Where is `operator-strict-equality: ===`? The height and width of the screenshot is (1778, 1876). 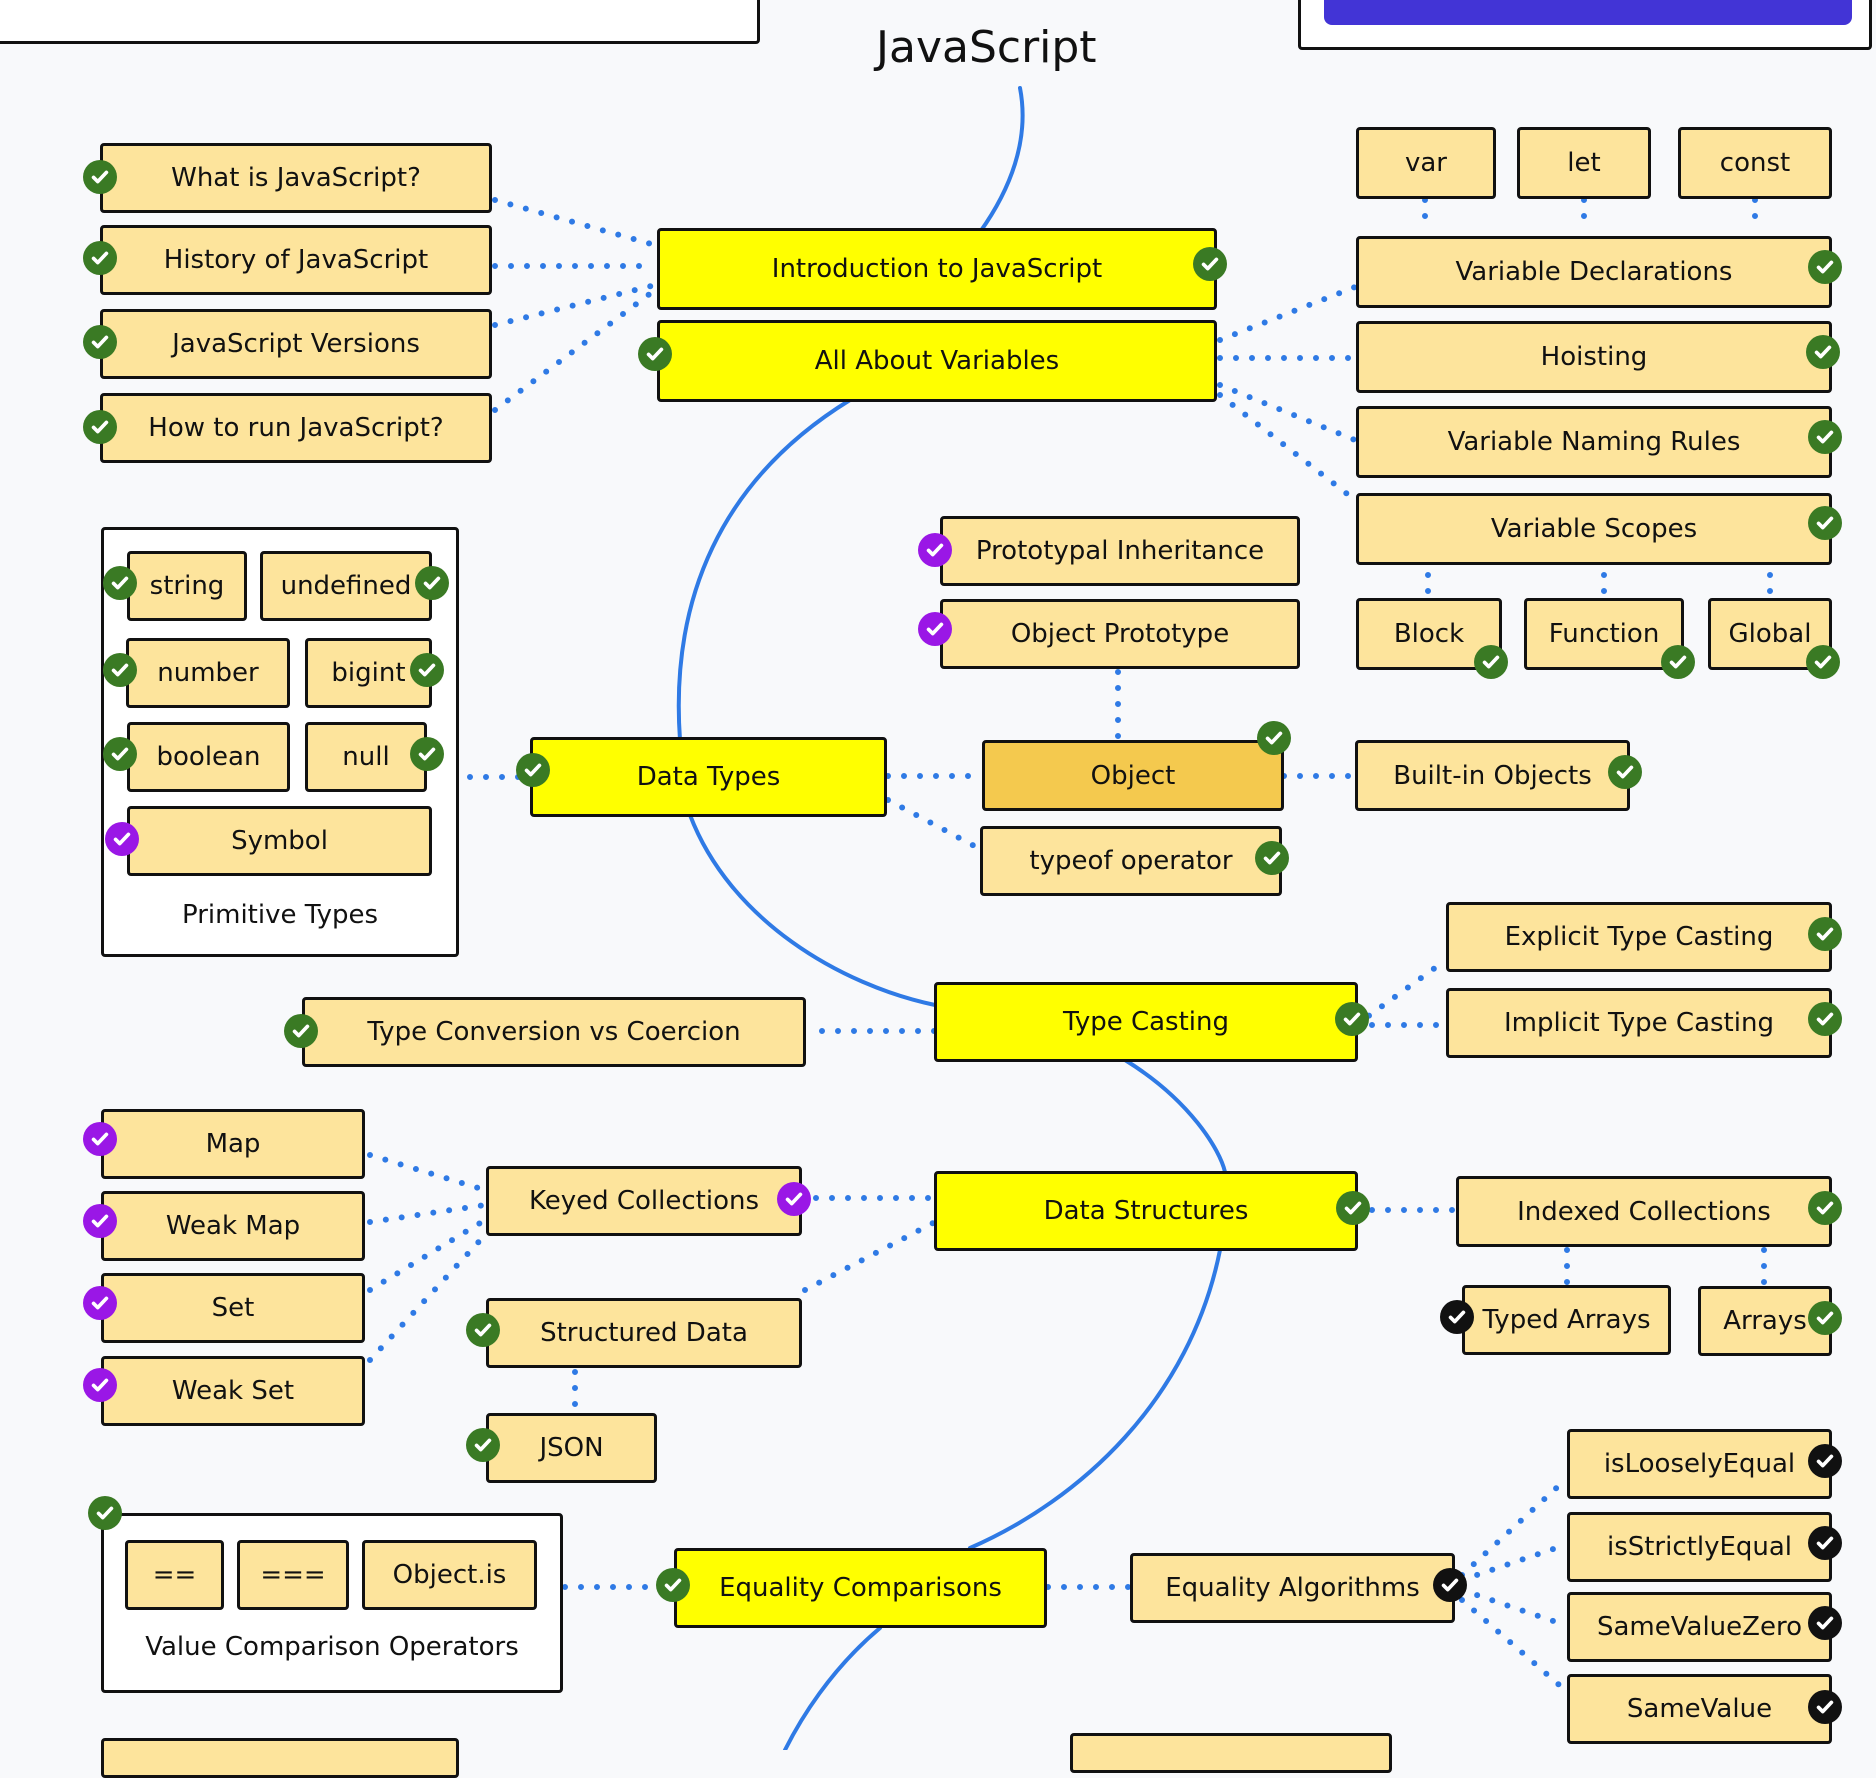
operator-strict-equality: === is located at coordinates (293, 1575).